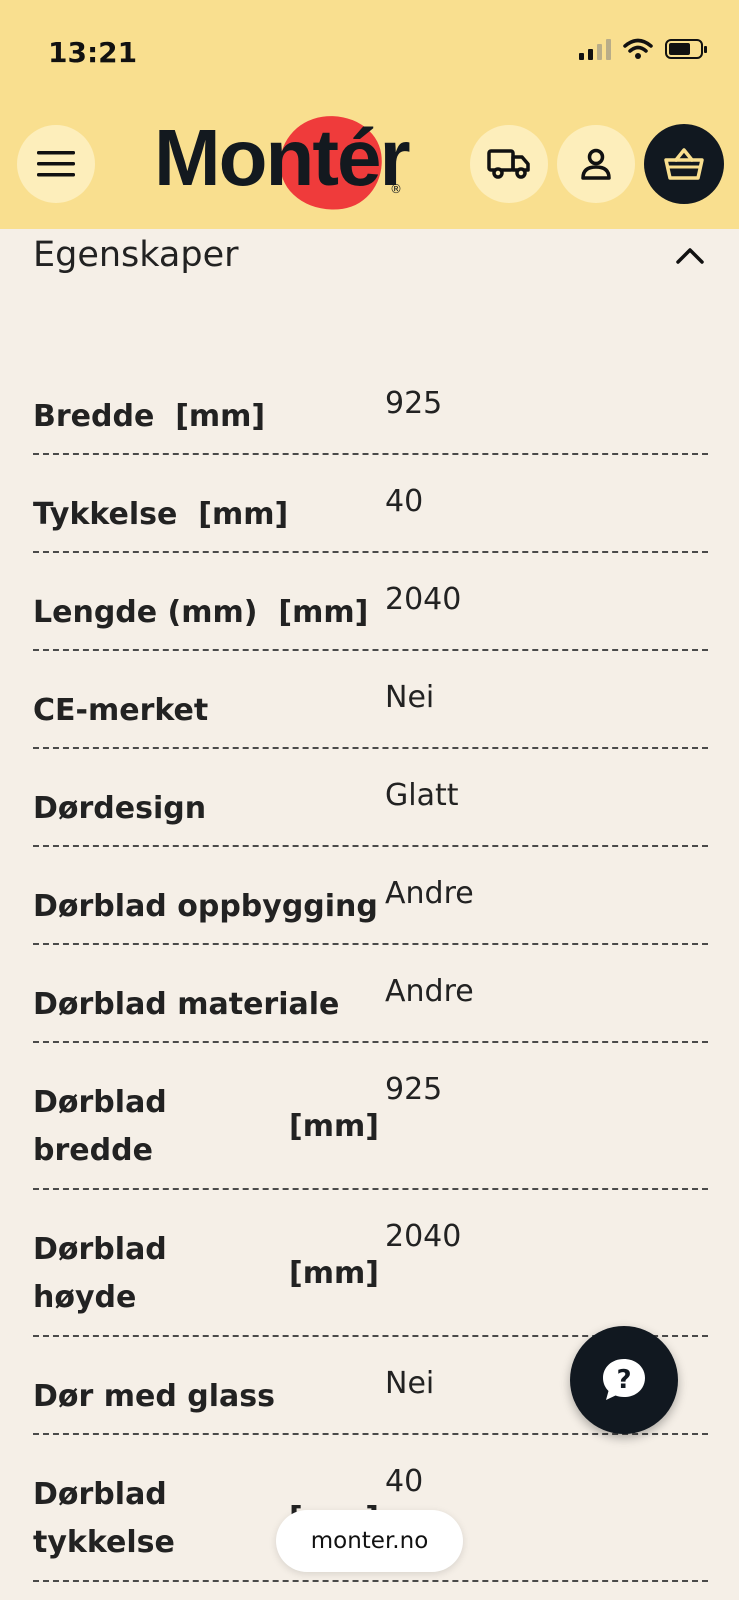 The width and height of the screenshot is (739, 1600). What do you see at coordinates (104, 1518) in the screenshot?
I see `property-name: Dørblad tykkelse` at bounding box center [104, 1518].